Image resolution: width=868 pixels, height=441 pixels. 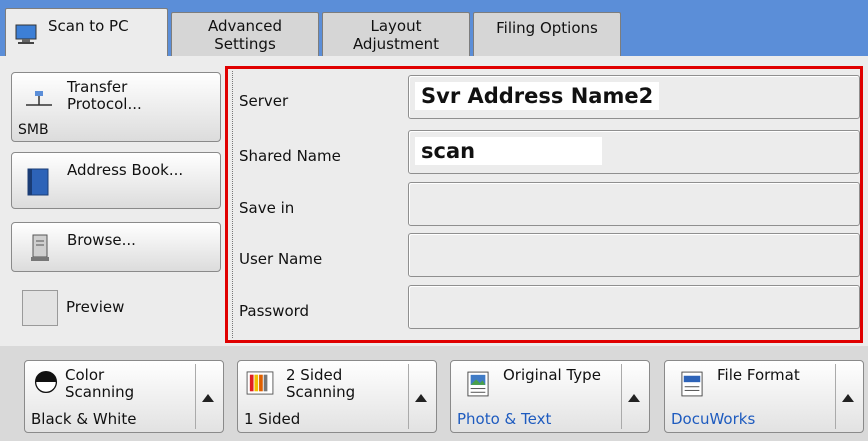 I want to click on server-label: Server, so click(x=264, y=101).